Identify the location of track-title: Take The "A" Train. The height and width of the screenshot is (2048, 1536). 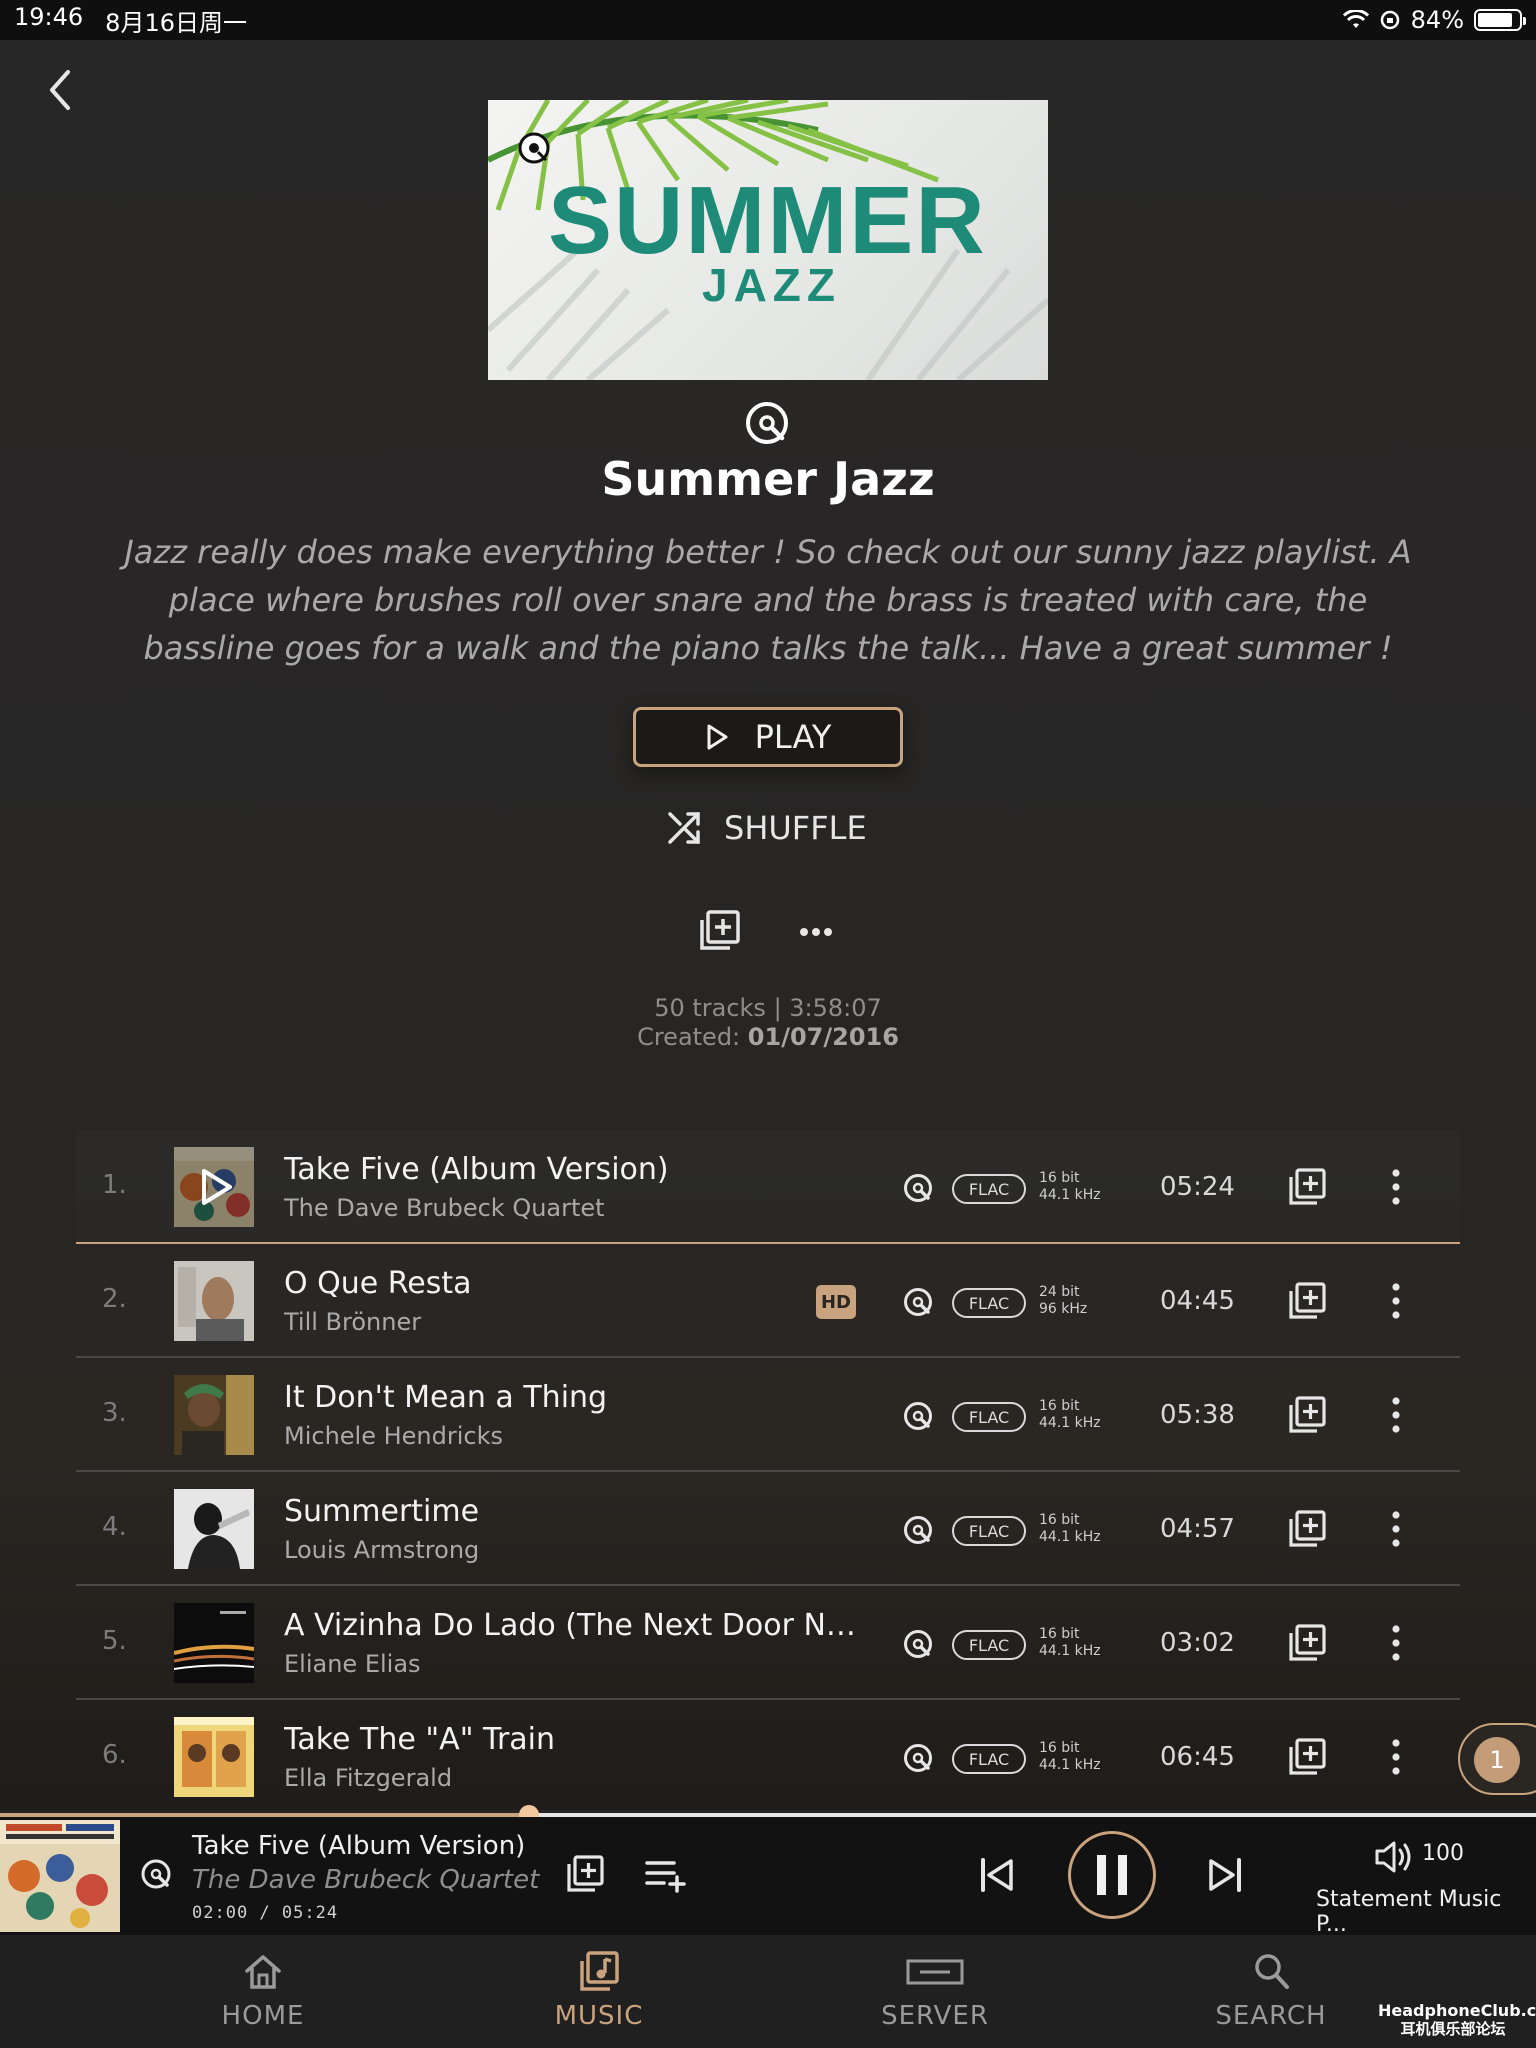
(420, 1739).